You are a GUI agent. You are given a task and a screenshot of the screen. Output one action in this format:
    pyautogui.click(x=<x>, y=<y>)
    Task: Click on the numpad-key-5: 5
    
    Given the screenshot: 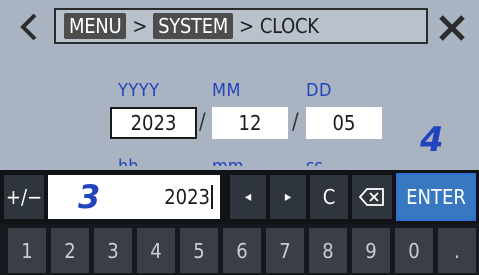 What is the action you would take?
    pyautogui.click(x=199, y=250)
    